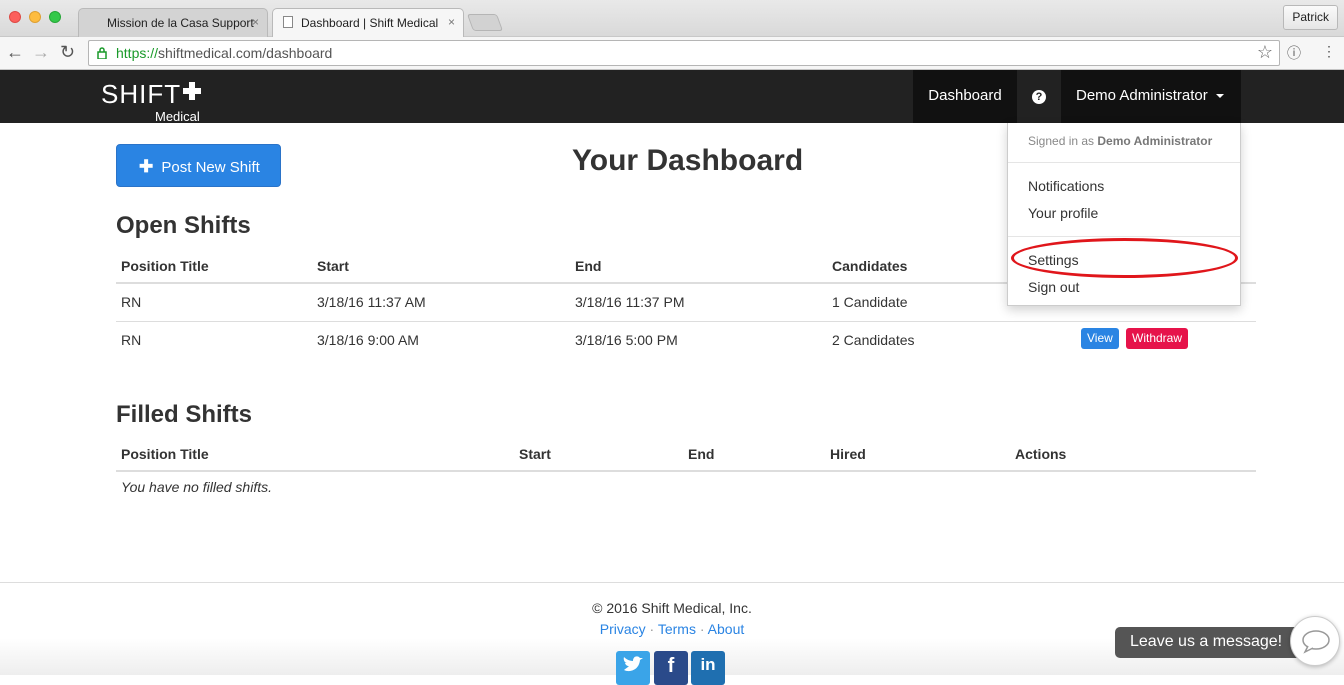 Image resolution: width=1344 pixels, height=685 pixels. Describe the element at coordinates (177, 116) in the screenshot. I see `logo-subtext: Medical` at that location.